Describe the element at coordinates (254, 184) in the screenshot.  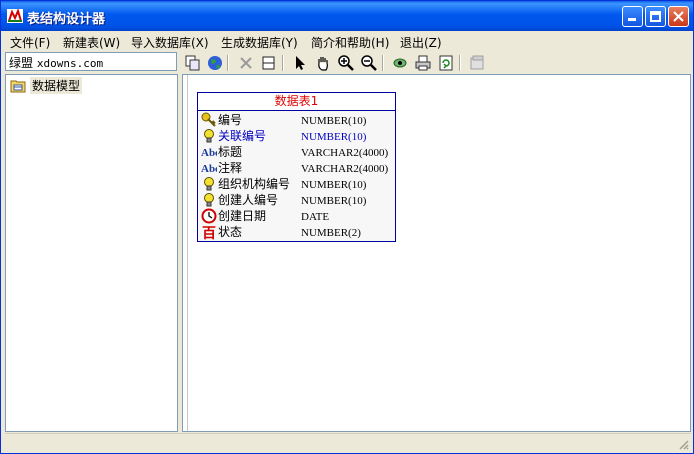
I see `field-name: 组织机构编号` at that location.